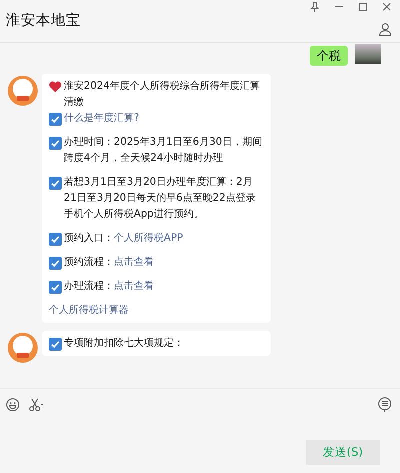 The image size is (400, 473). Describe the element at coordinates (13, 405) in the screenshot. I see `emoji-icon` at that location.